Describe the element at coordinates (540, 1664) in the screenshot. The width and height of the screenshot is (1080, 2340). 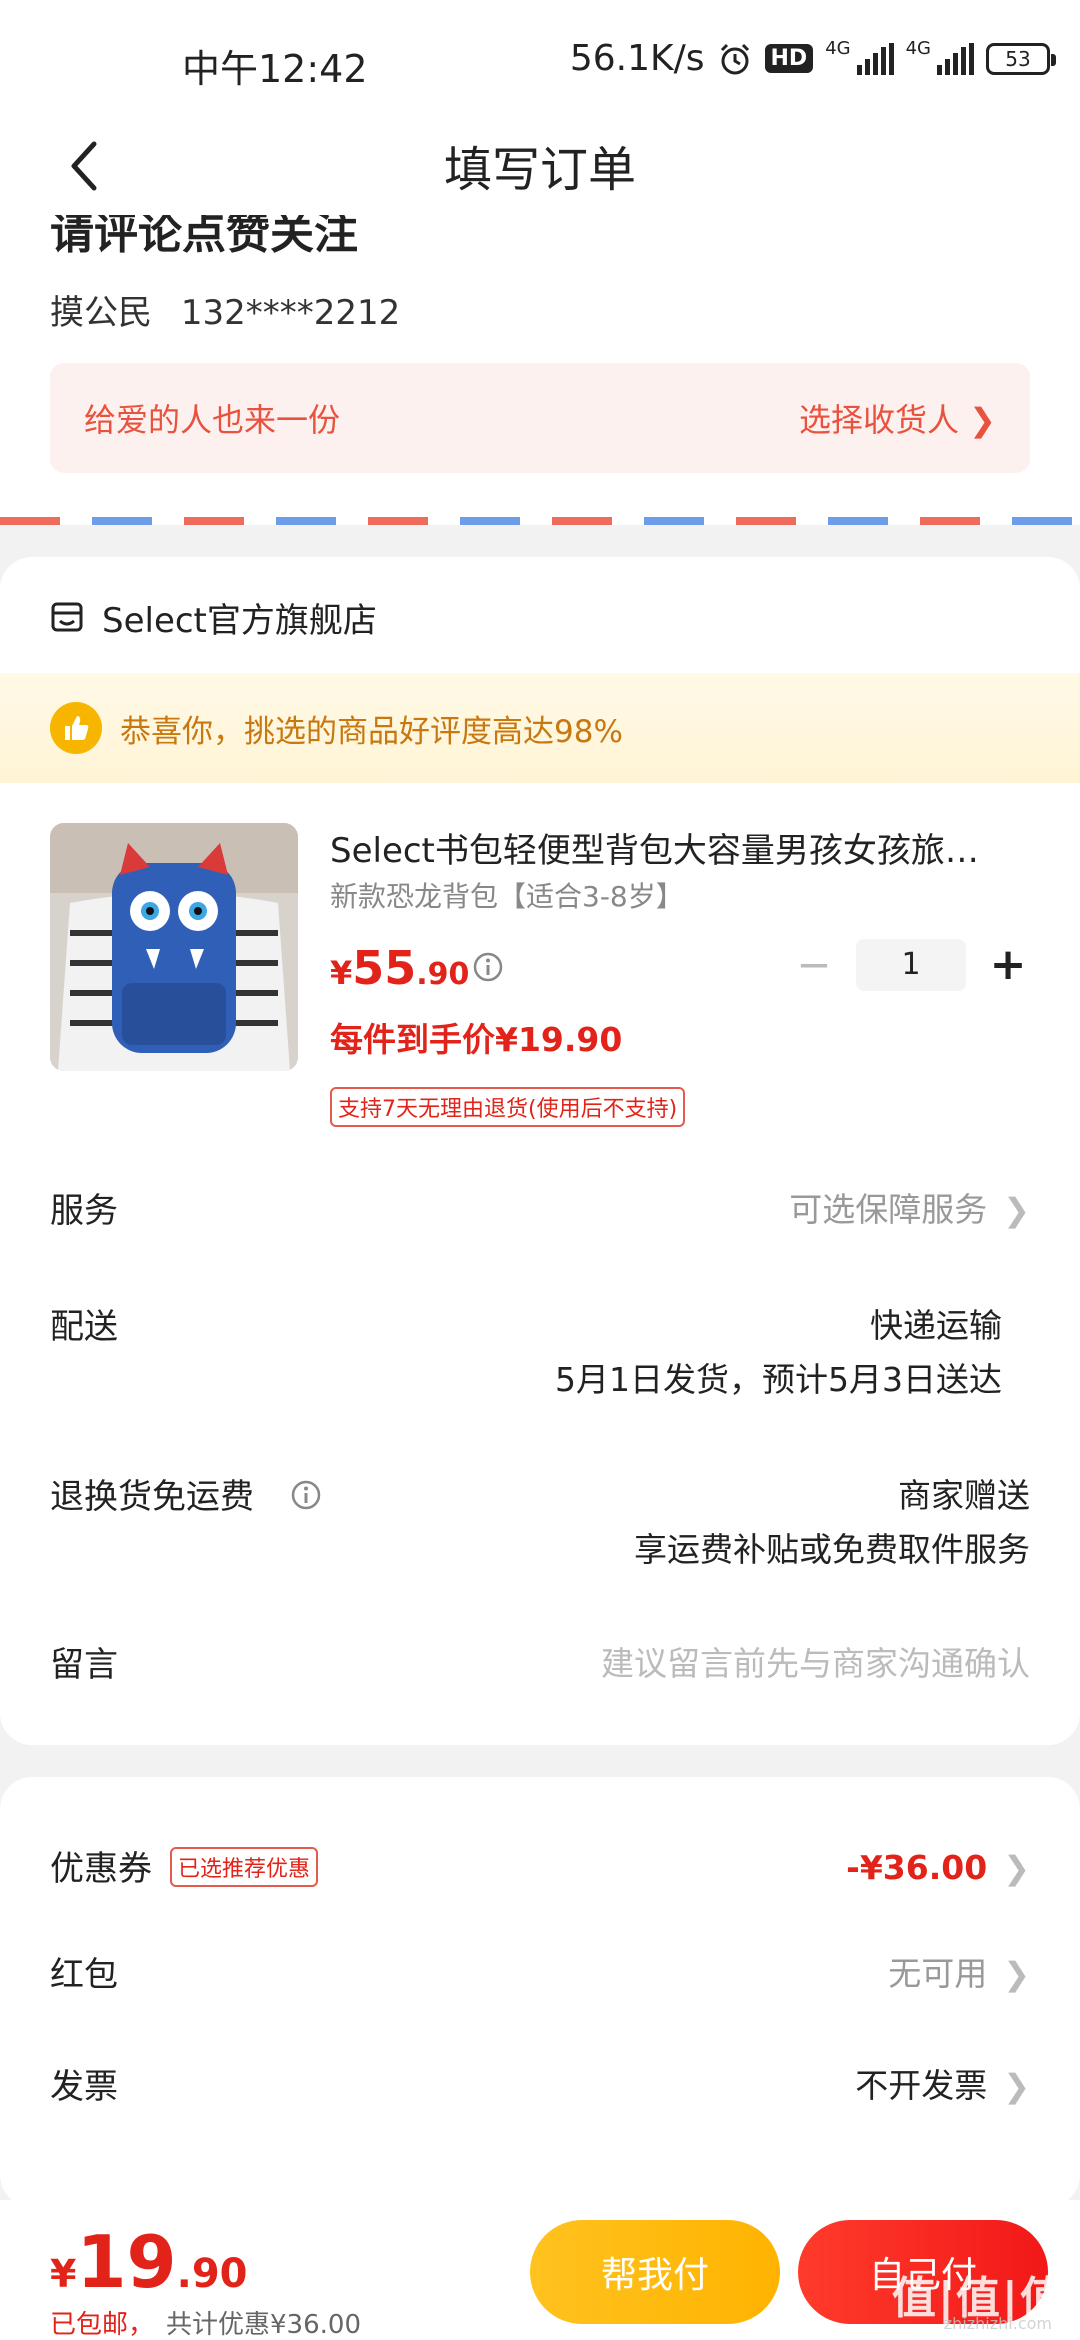
I see `note-row: 留言 建议留言前先与商家沟通确认` at that location.